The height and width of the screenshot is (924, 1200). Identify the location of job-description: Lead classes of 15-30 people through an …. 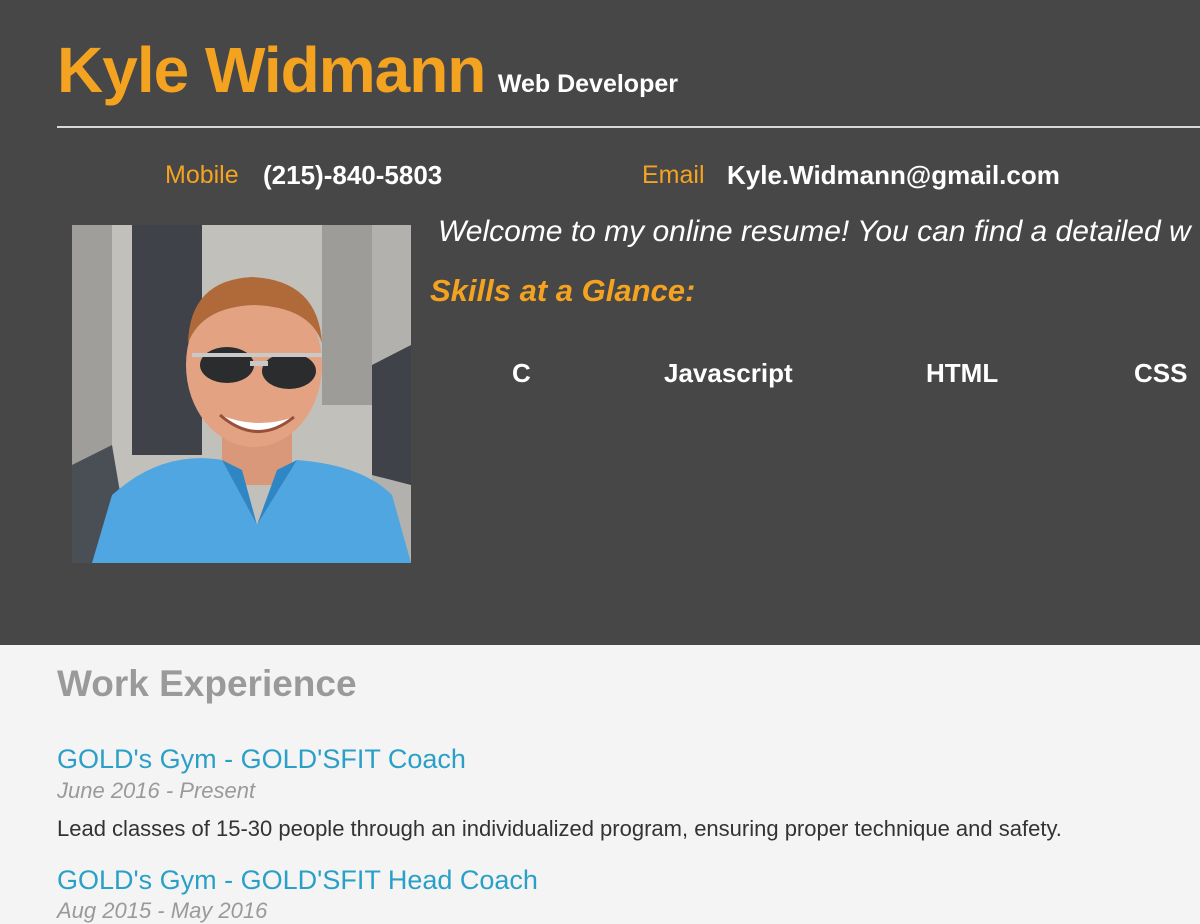
(559, 828).